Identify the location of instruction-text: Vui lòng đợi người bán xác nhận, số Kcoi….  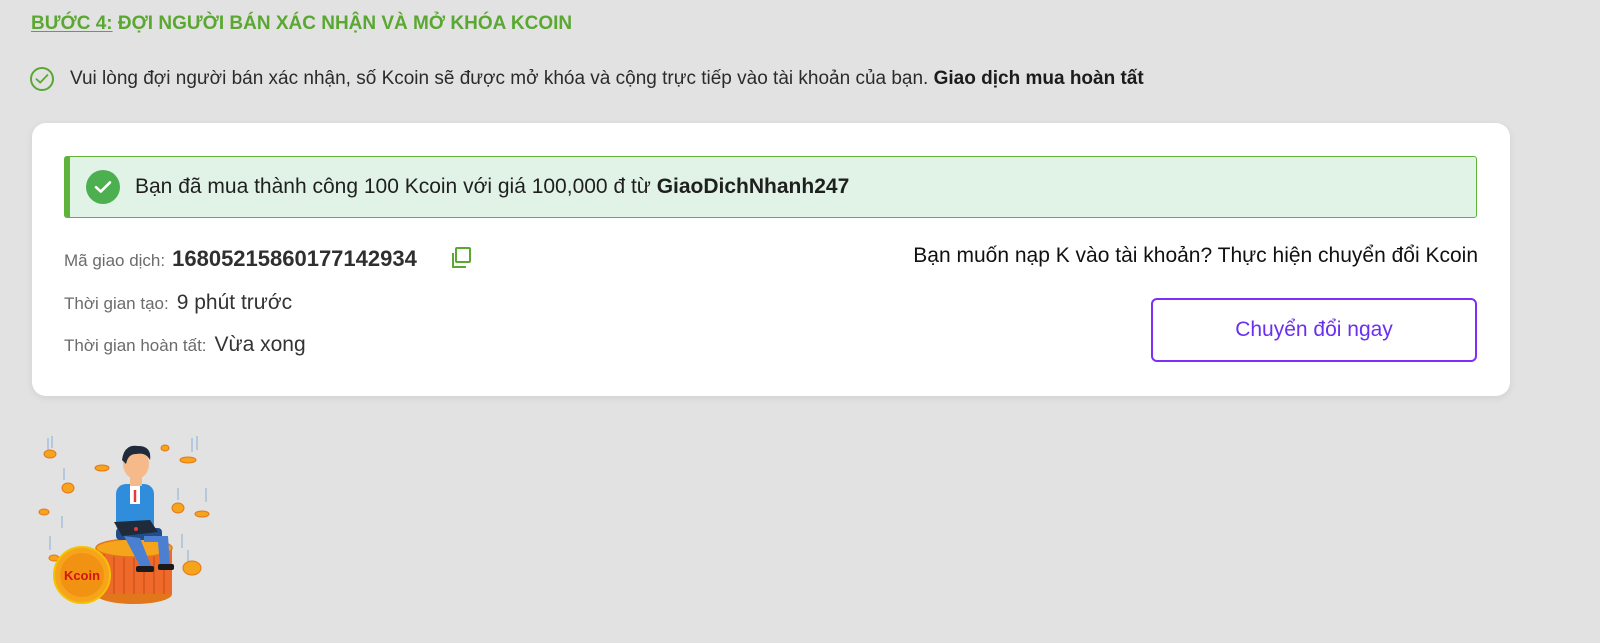
(607, 79).